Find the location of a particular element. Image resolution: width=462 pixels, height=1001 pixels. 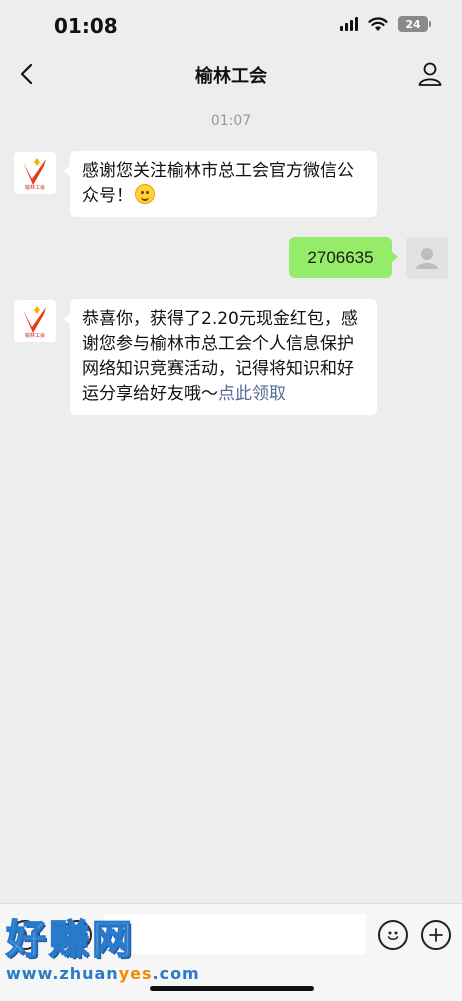

emoji-button is located at coordinates (393, 935).